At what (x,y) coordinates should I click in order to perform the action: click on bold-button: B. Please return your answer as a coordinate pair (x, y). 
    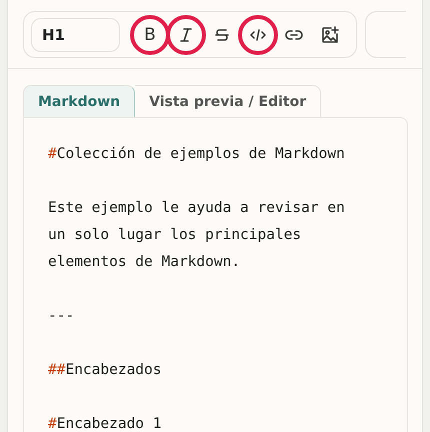
    Looking at the image, I should click on (150, 34).